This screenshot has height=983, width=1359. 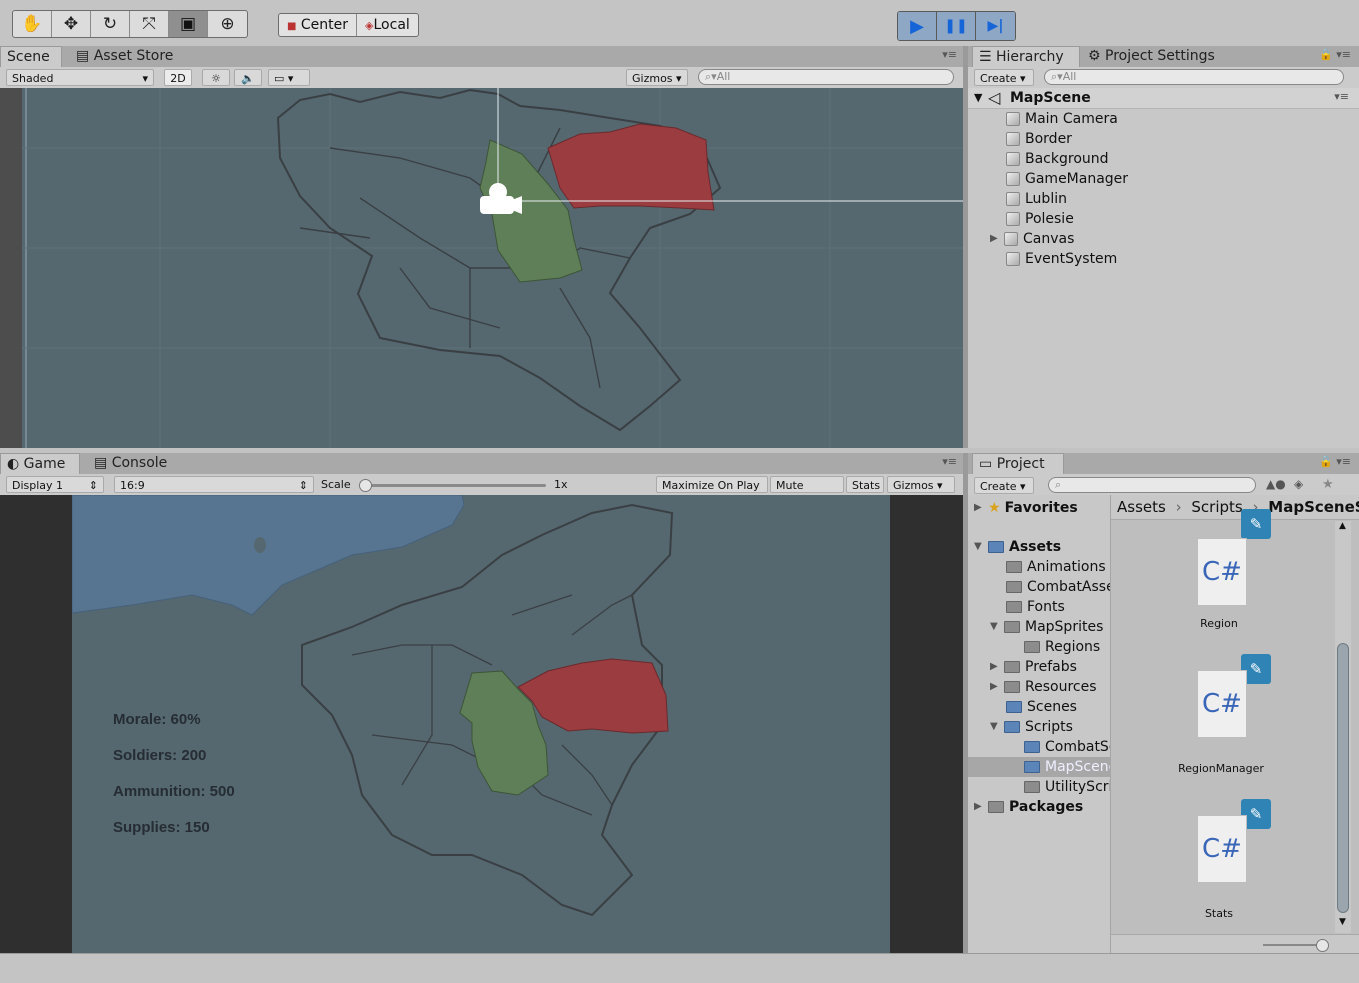 I want to click on project-create-dropdown: Create ▾, so click(x=1004, y=485).